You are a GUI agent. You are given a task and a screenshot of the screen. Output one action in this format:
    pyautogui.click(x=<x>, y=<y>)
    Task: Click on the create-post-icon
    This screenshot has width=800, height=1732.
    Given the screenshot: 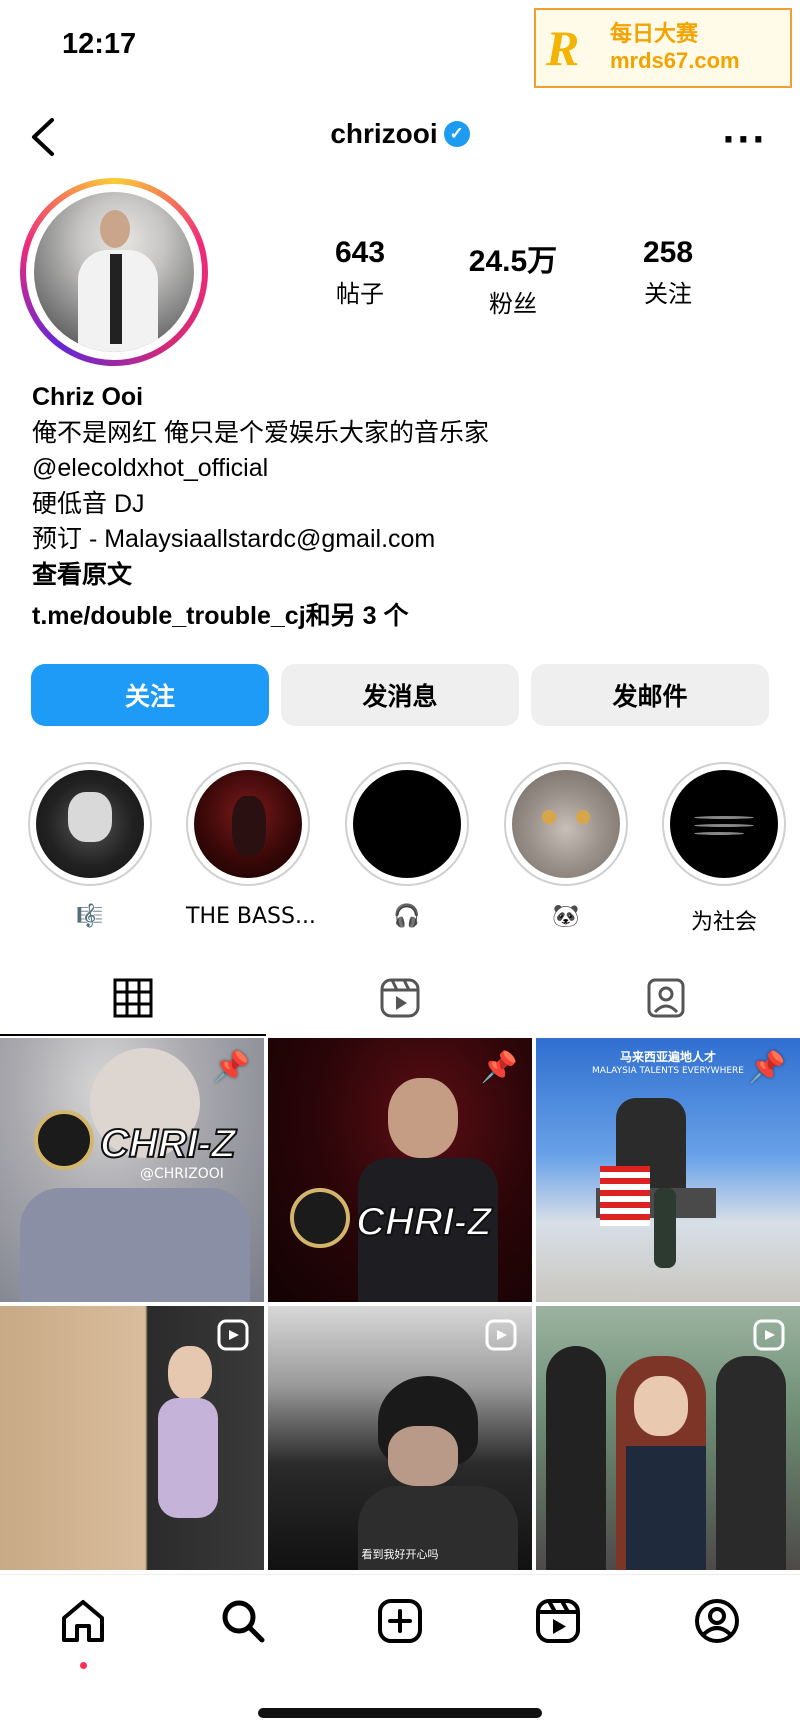 What is the action you would take?
    pyautogui.click(x=400, y=1621)
    